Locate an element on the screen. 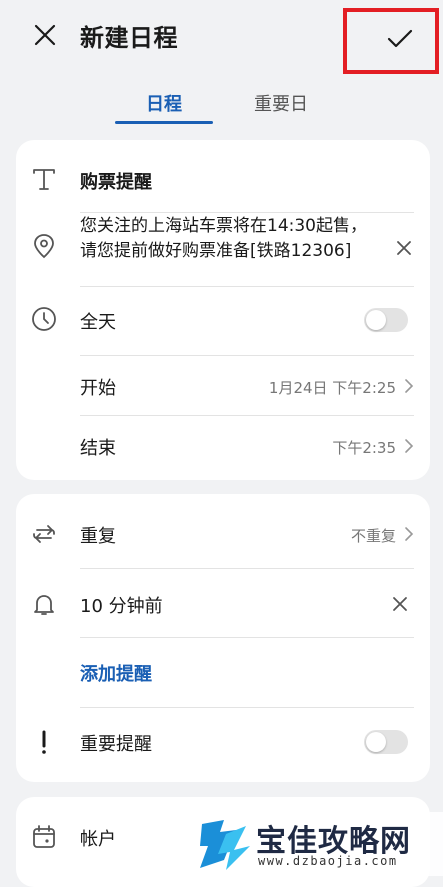  reminder-value: 10 分钟前 is located at coordinates (121, 606).